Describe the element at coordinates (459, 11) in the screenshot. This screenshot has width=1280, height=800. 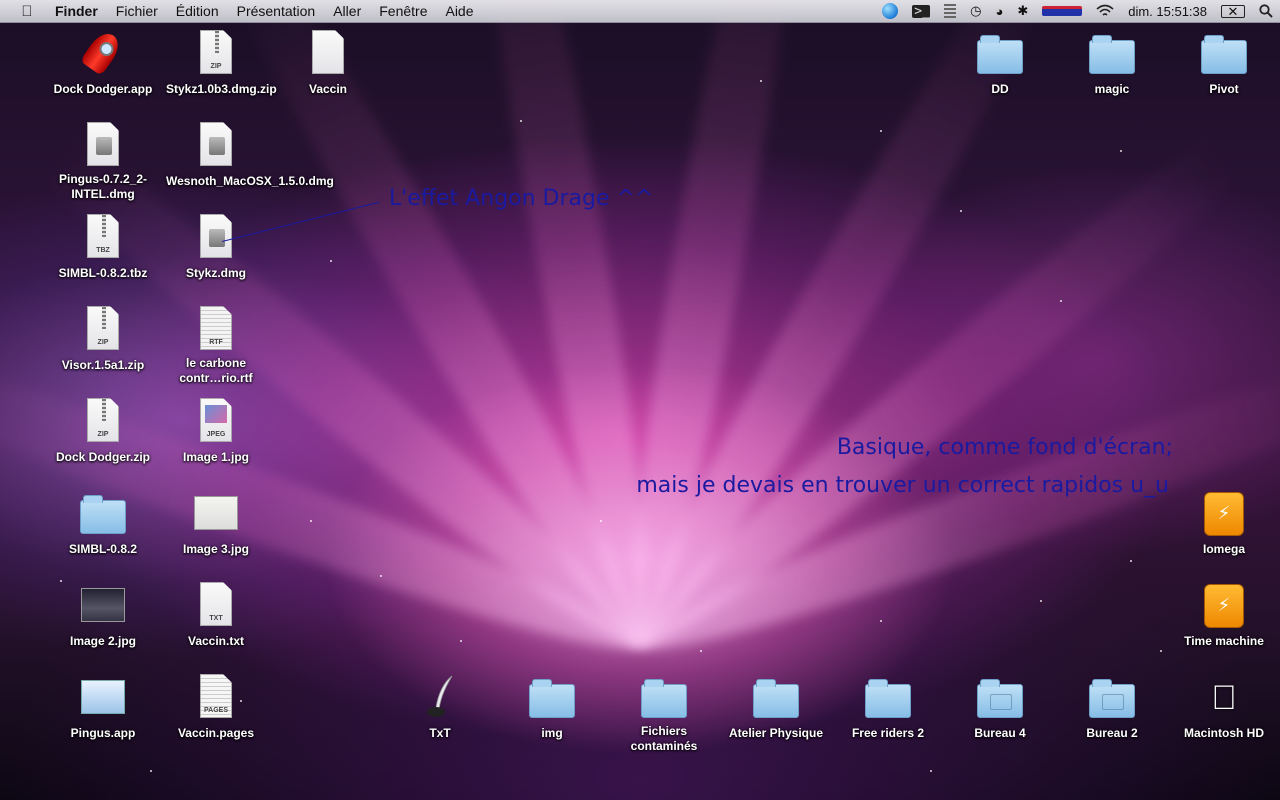
I see `menu-aide: Aide` at that location.